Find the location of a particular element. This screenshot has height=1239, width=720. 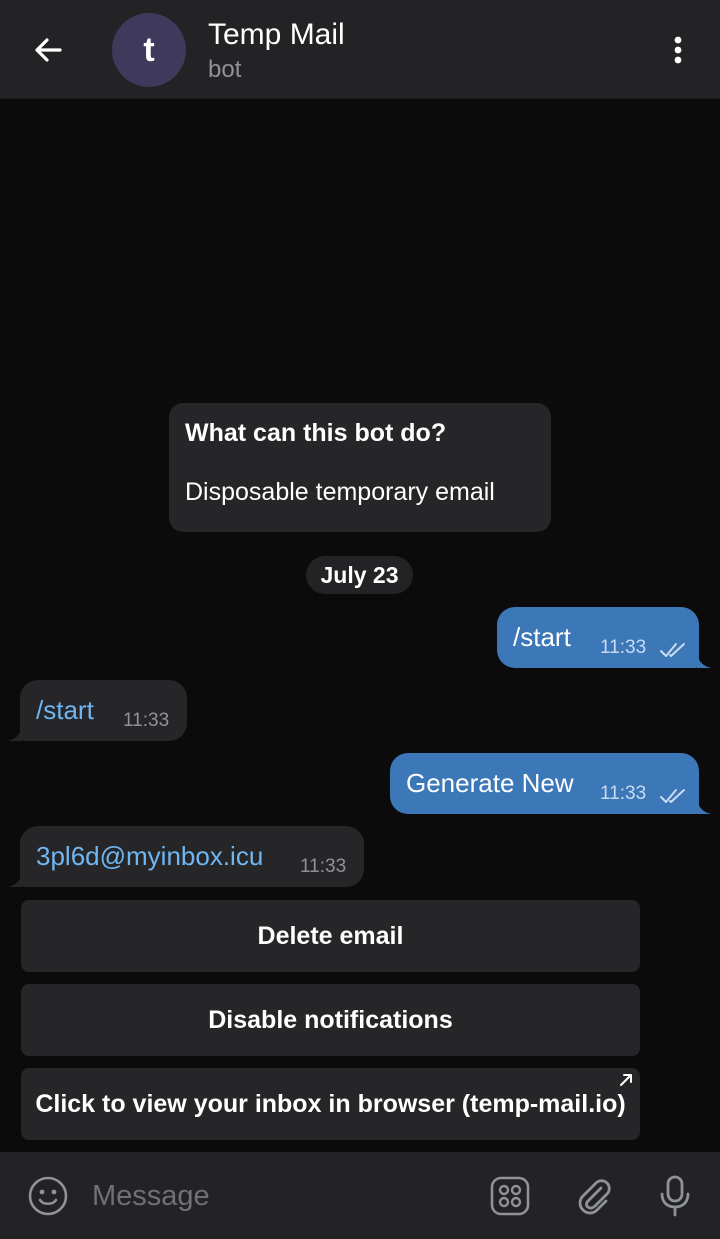

incoming-message: /start 11:33 is located at coordinates (103, 710).